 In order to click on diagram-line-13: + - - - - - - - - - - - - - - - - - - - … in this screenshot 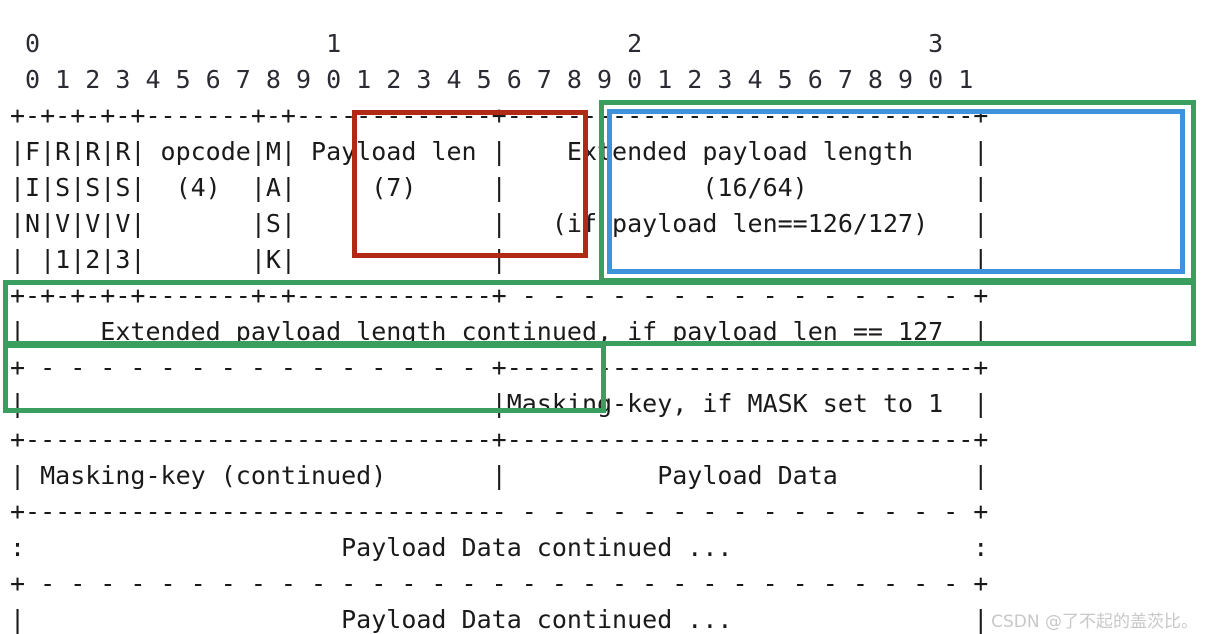, I will do `click(499, 583)`.